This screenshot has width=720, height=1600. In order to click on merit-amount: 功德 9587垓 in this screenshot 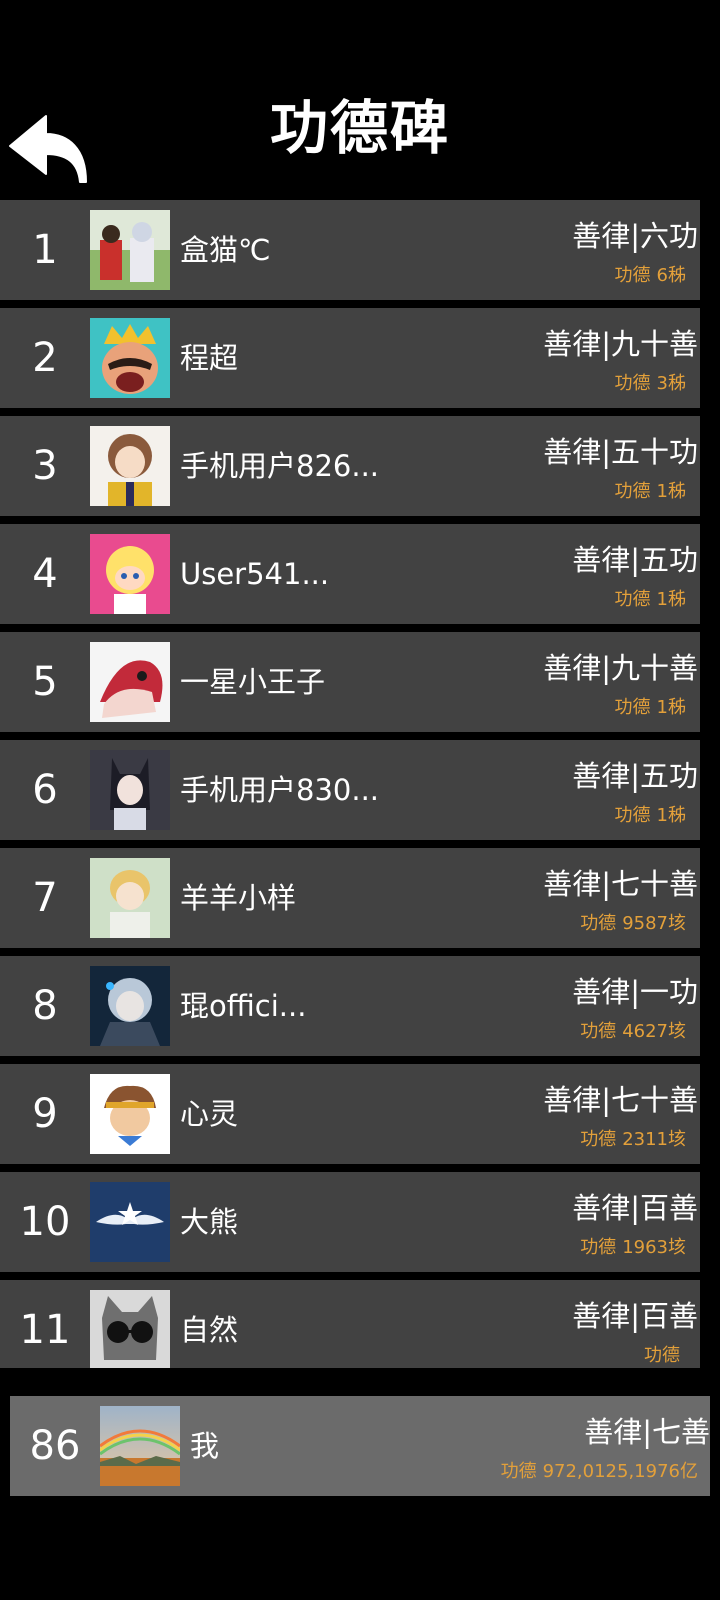, I will do `click(633, 924)`.